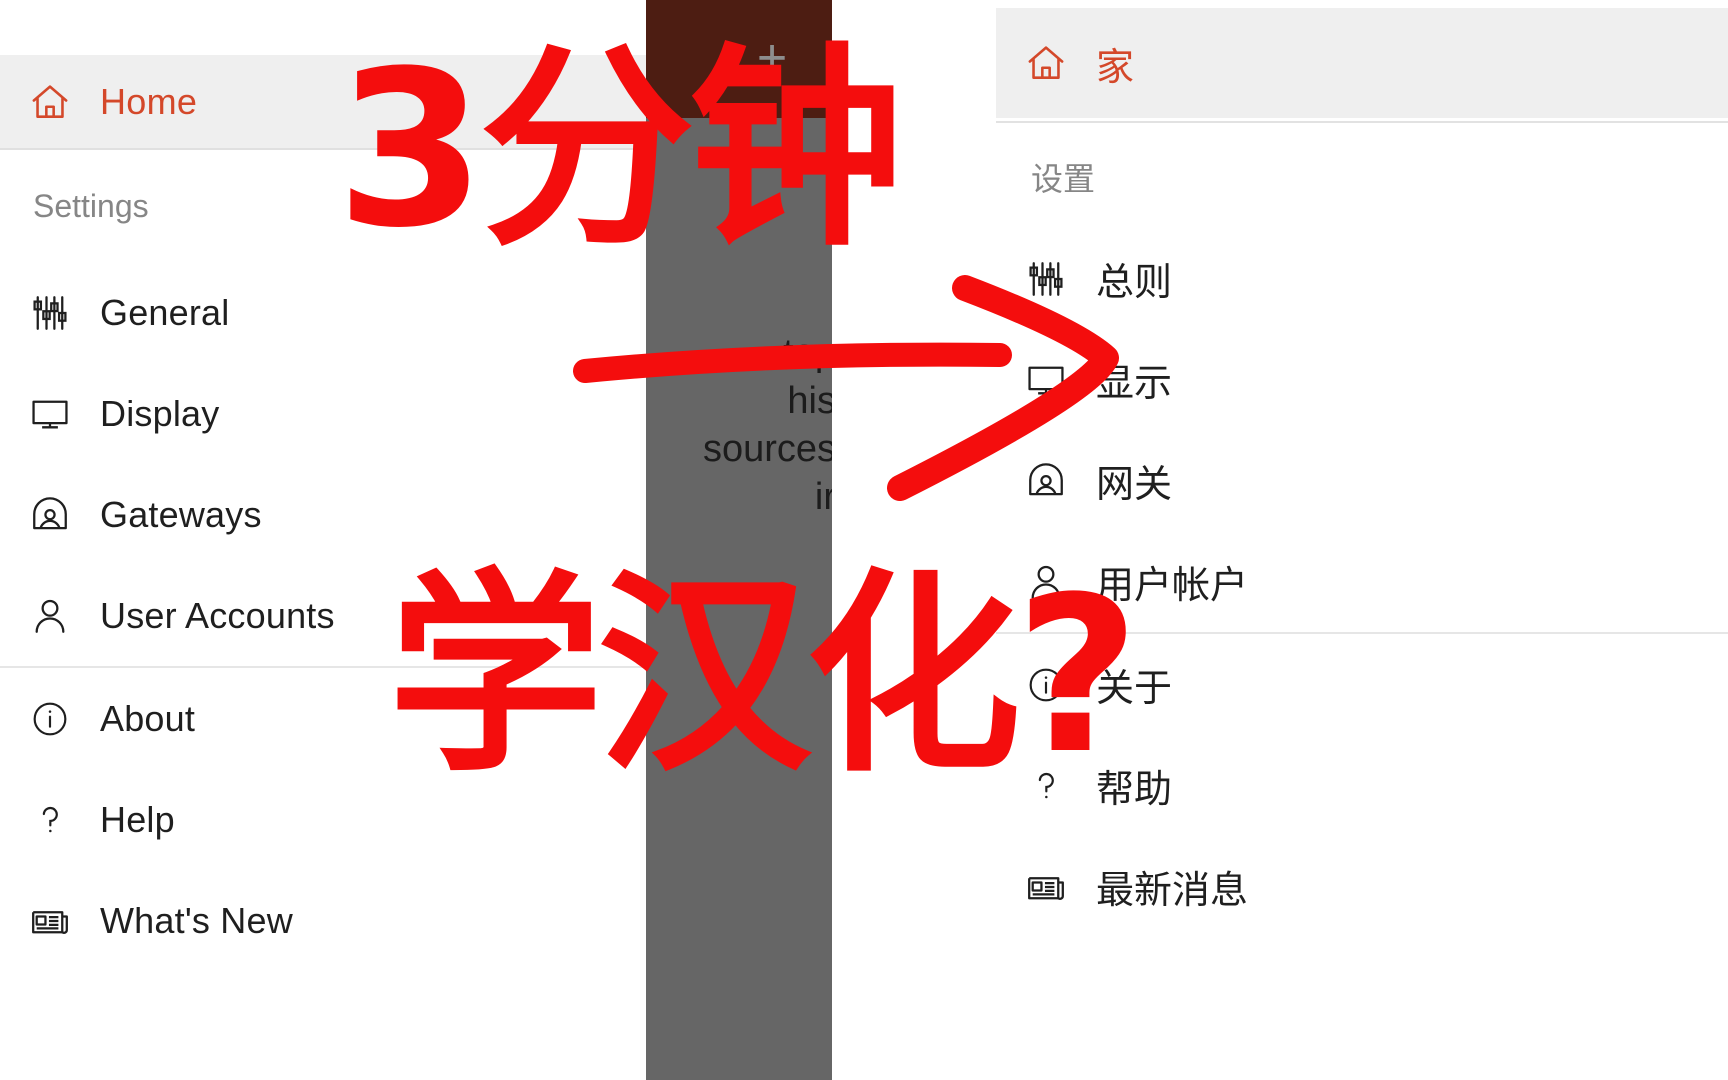 This screenshot has width=1728, height=1080. I want to click on sidebar-item-help: Help, so click(323, 819).